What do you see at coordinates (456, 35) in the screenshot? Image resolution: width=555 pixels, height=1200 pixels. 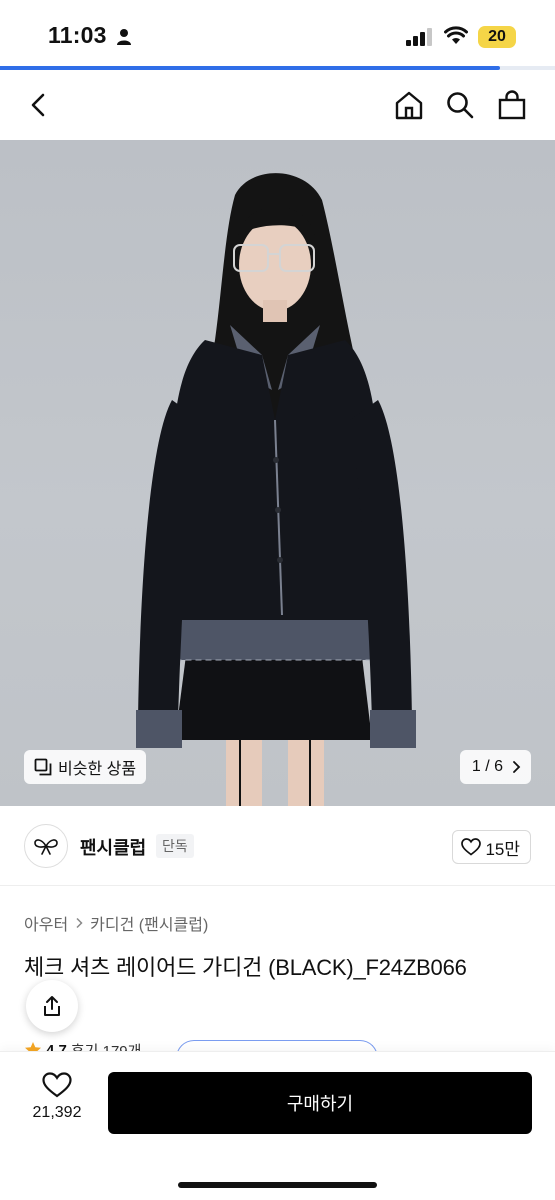 I see `wifi-icon` at bounding box center [456, 35].